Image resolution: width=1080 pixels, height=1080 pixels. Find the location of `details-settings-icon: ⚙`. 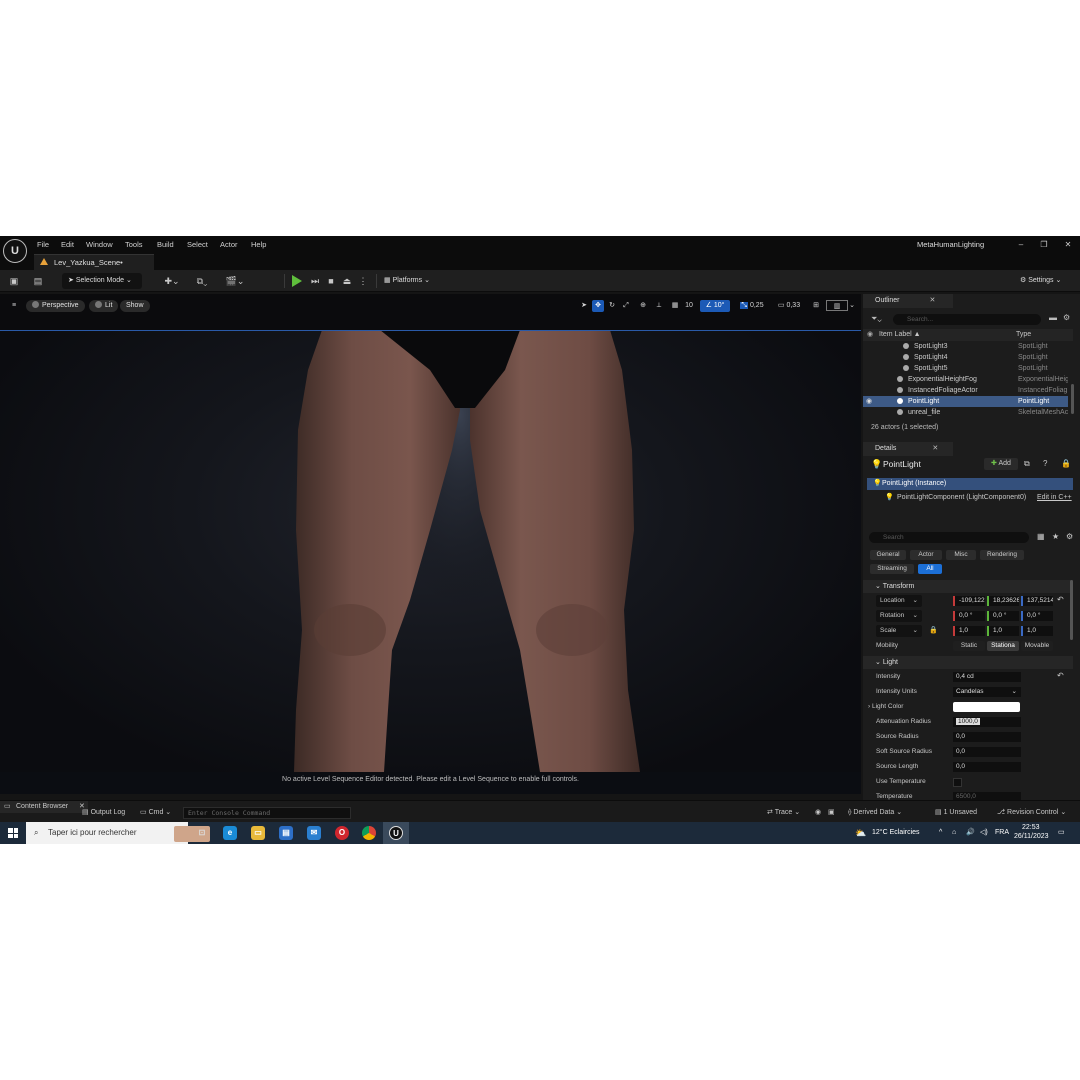

details-settings-icon: ⚙ is located at coordinates (1069, 536).